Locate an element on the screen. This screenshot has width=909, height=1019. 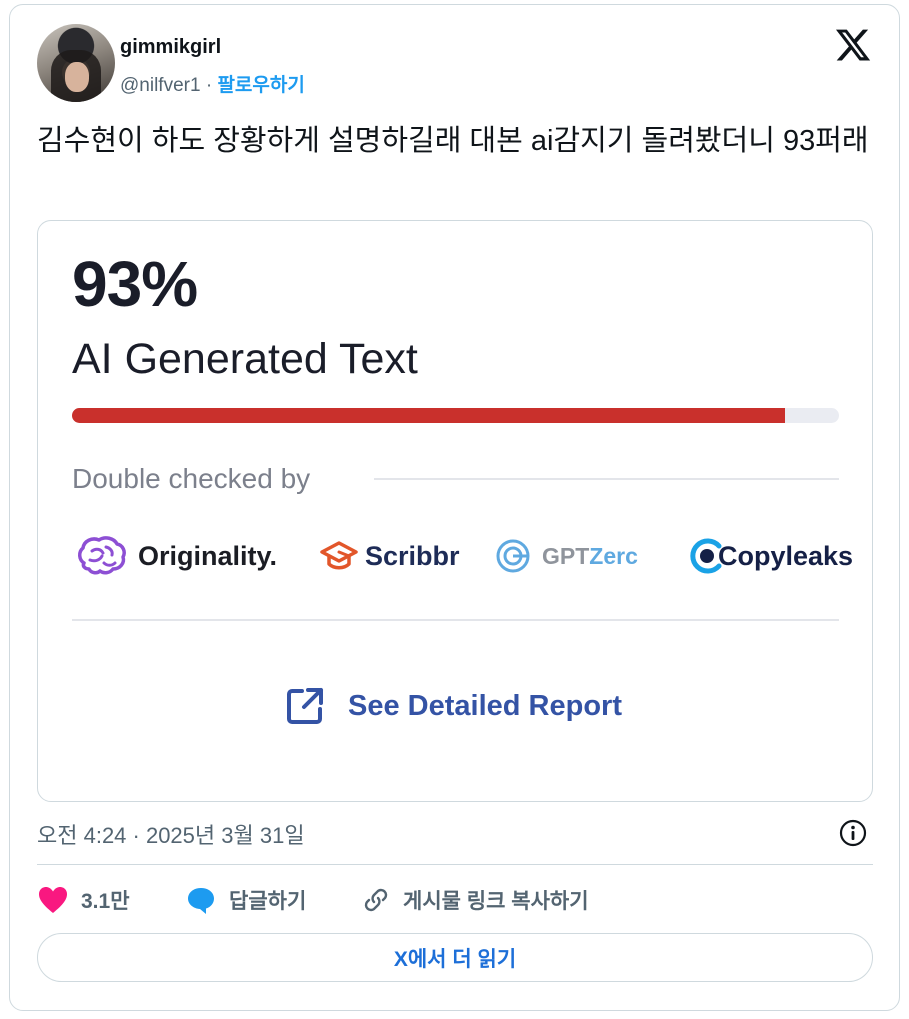
scribbr-text: Scribbr is located at coordinates (412, 555).